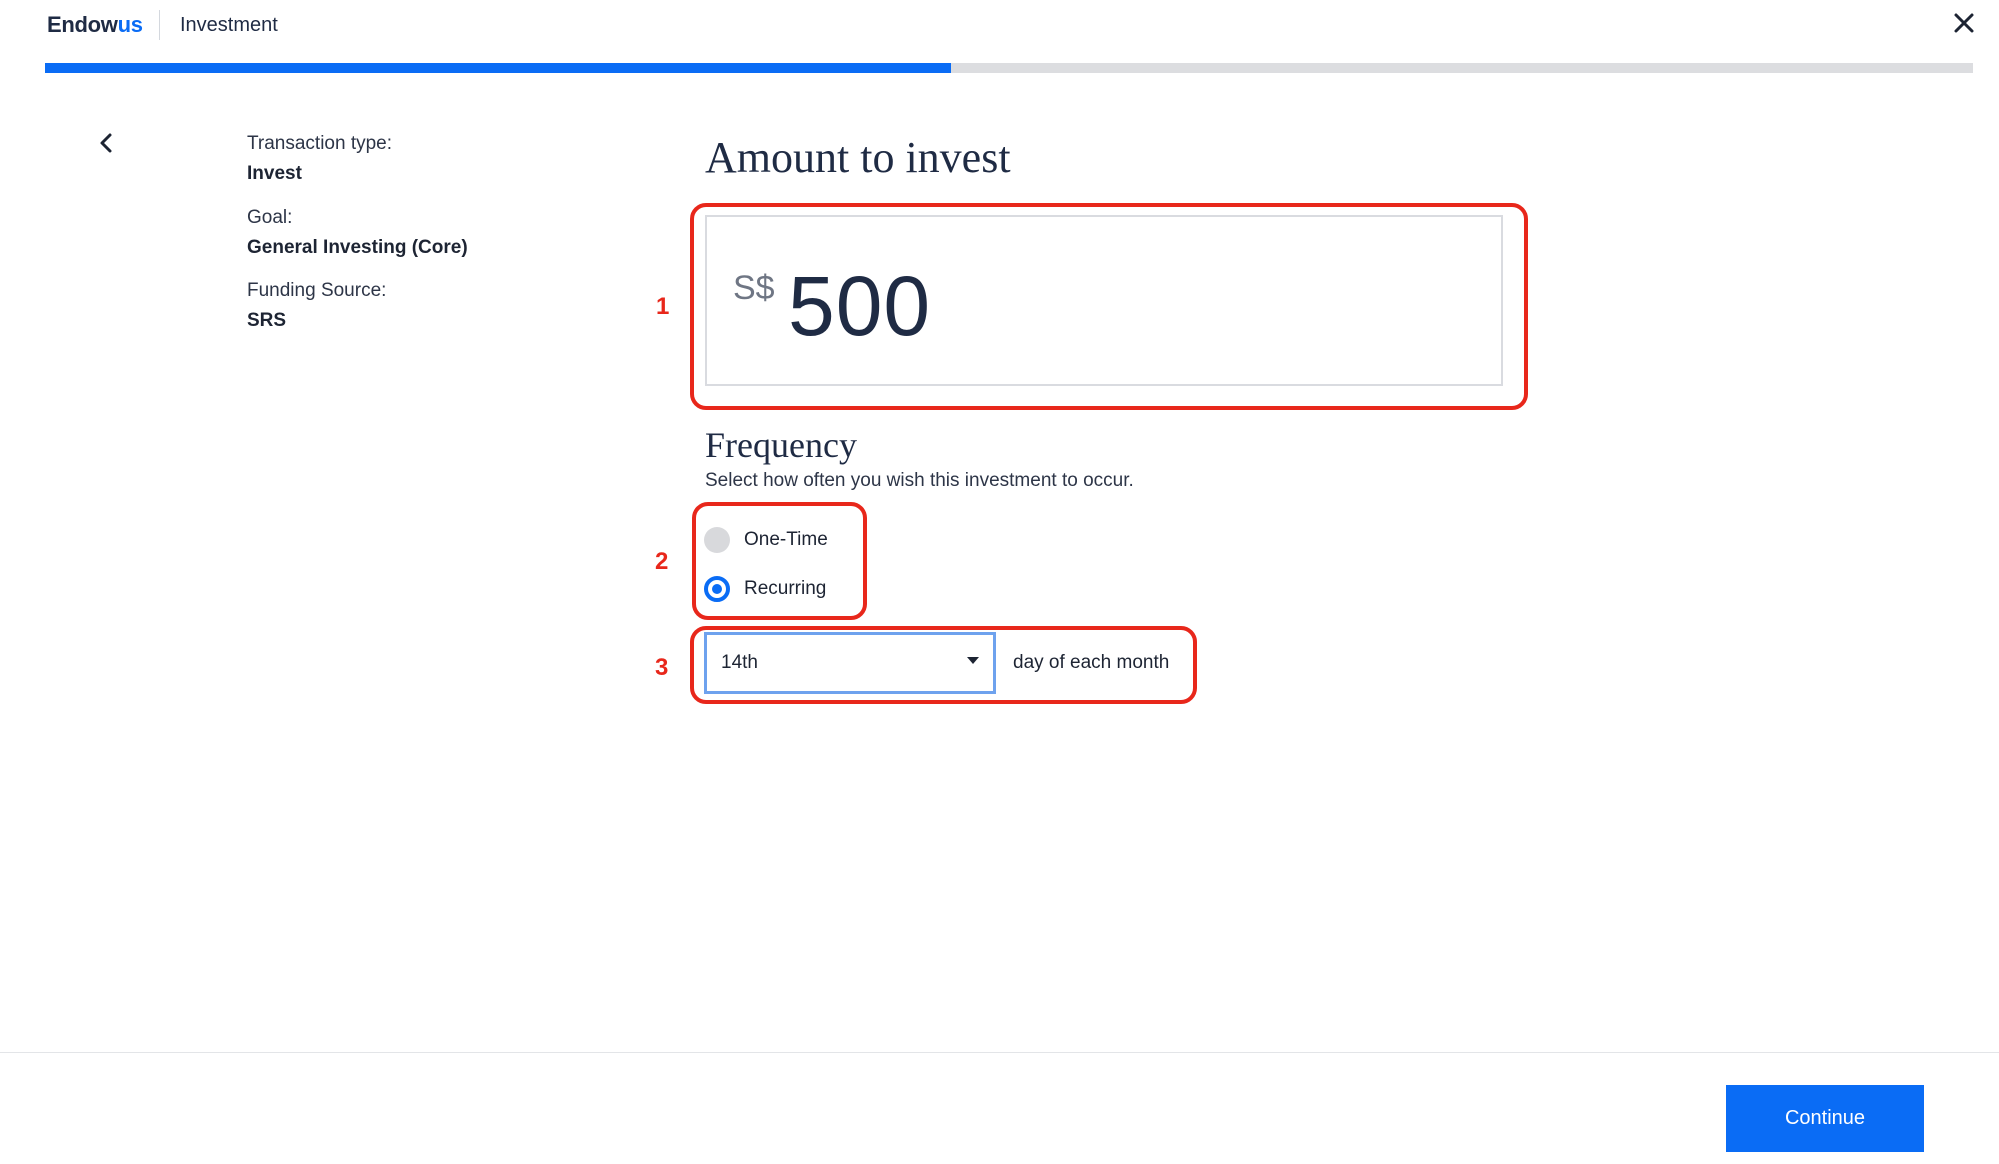  I want to click on radio-one-time-circle, so click(717, 540).